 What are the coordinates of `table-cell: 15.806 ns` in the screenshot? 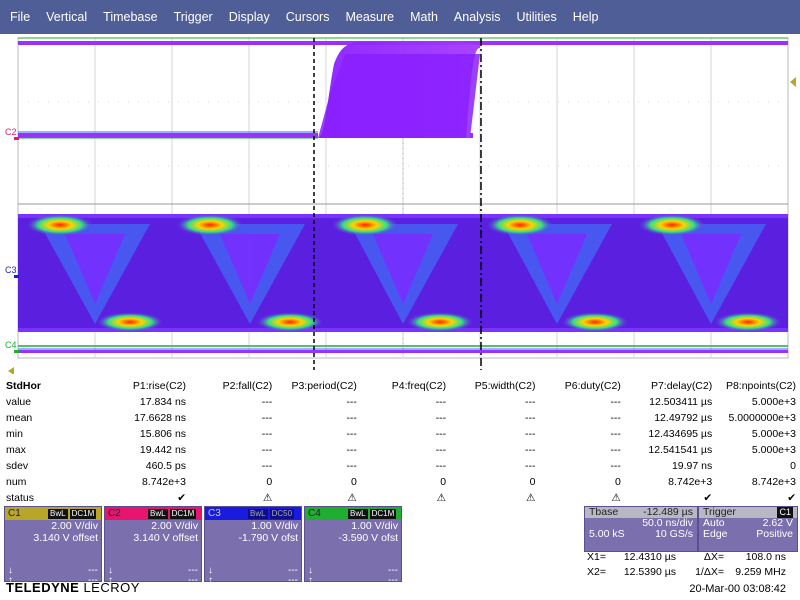 It's located at (163, 434).